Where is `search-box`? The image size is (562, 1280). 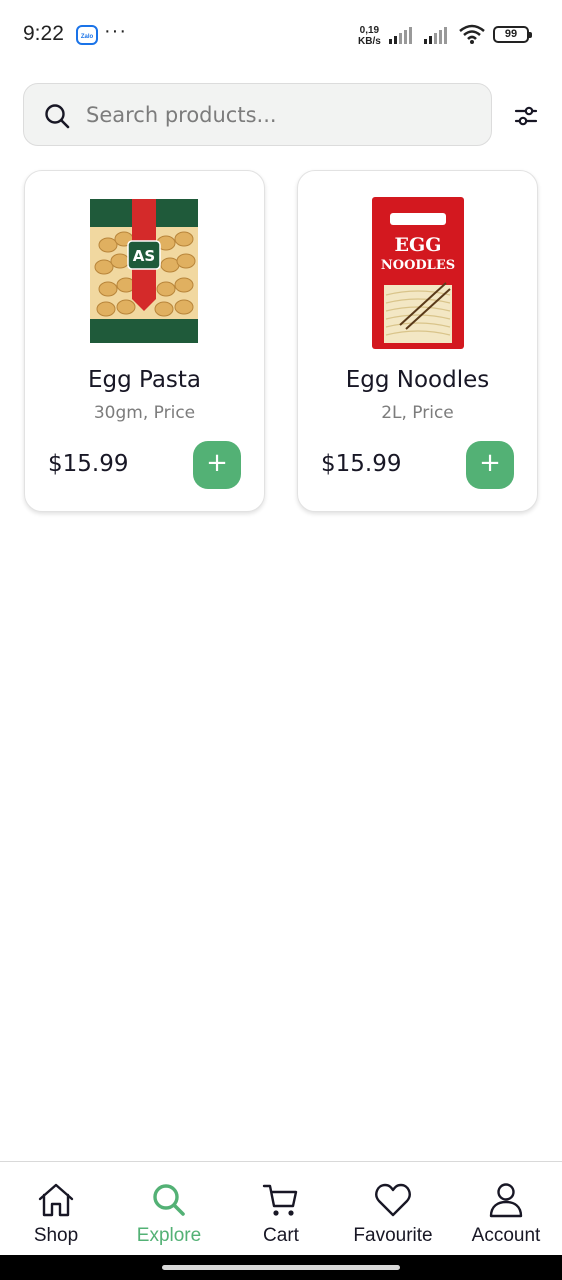
search-box is located at coordinates (257, 114).